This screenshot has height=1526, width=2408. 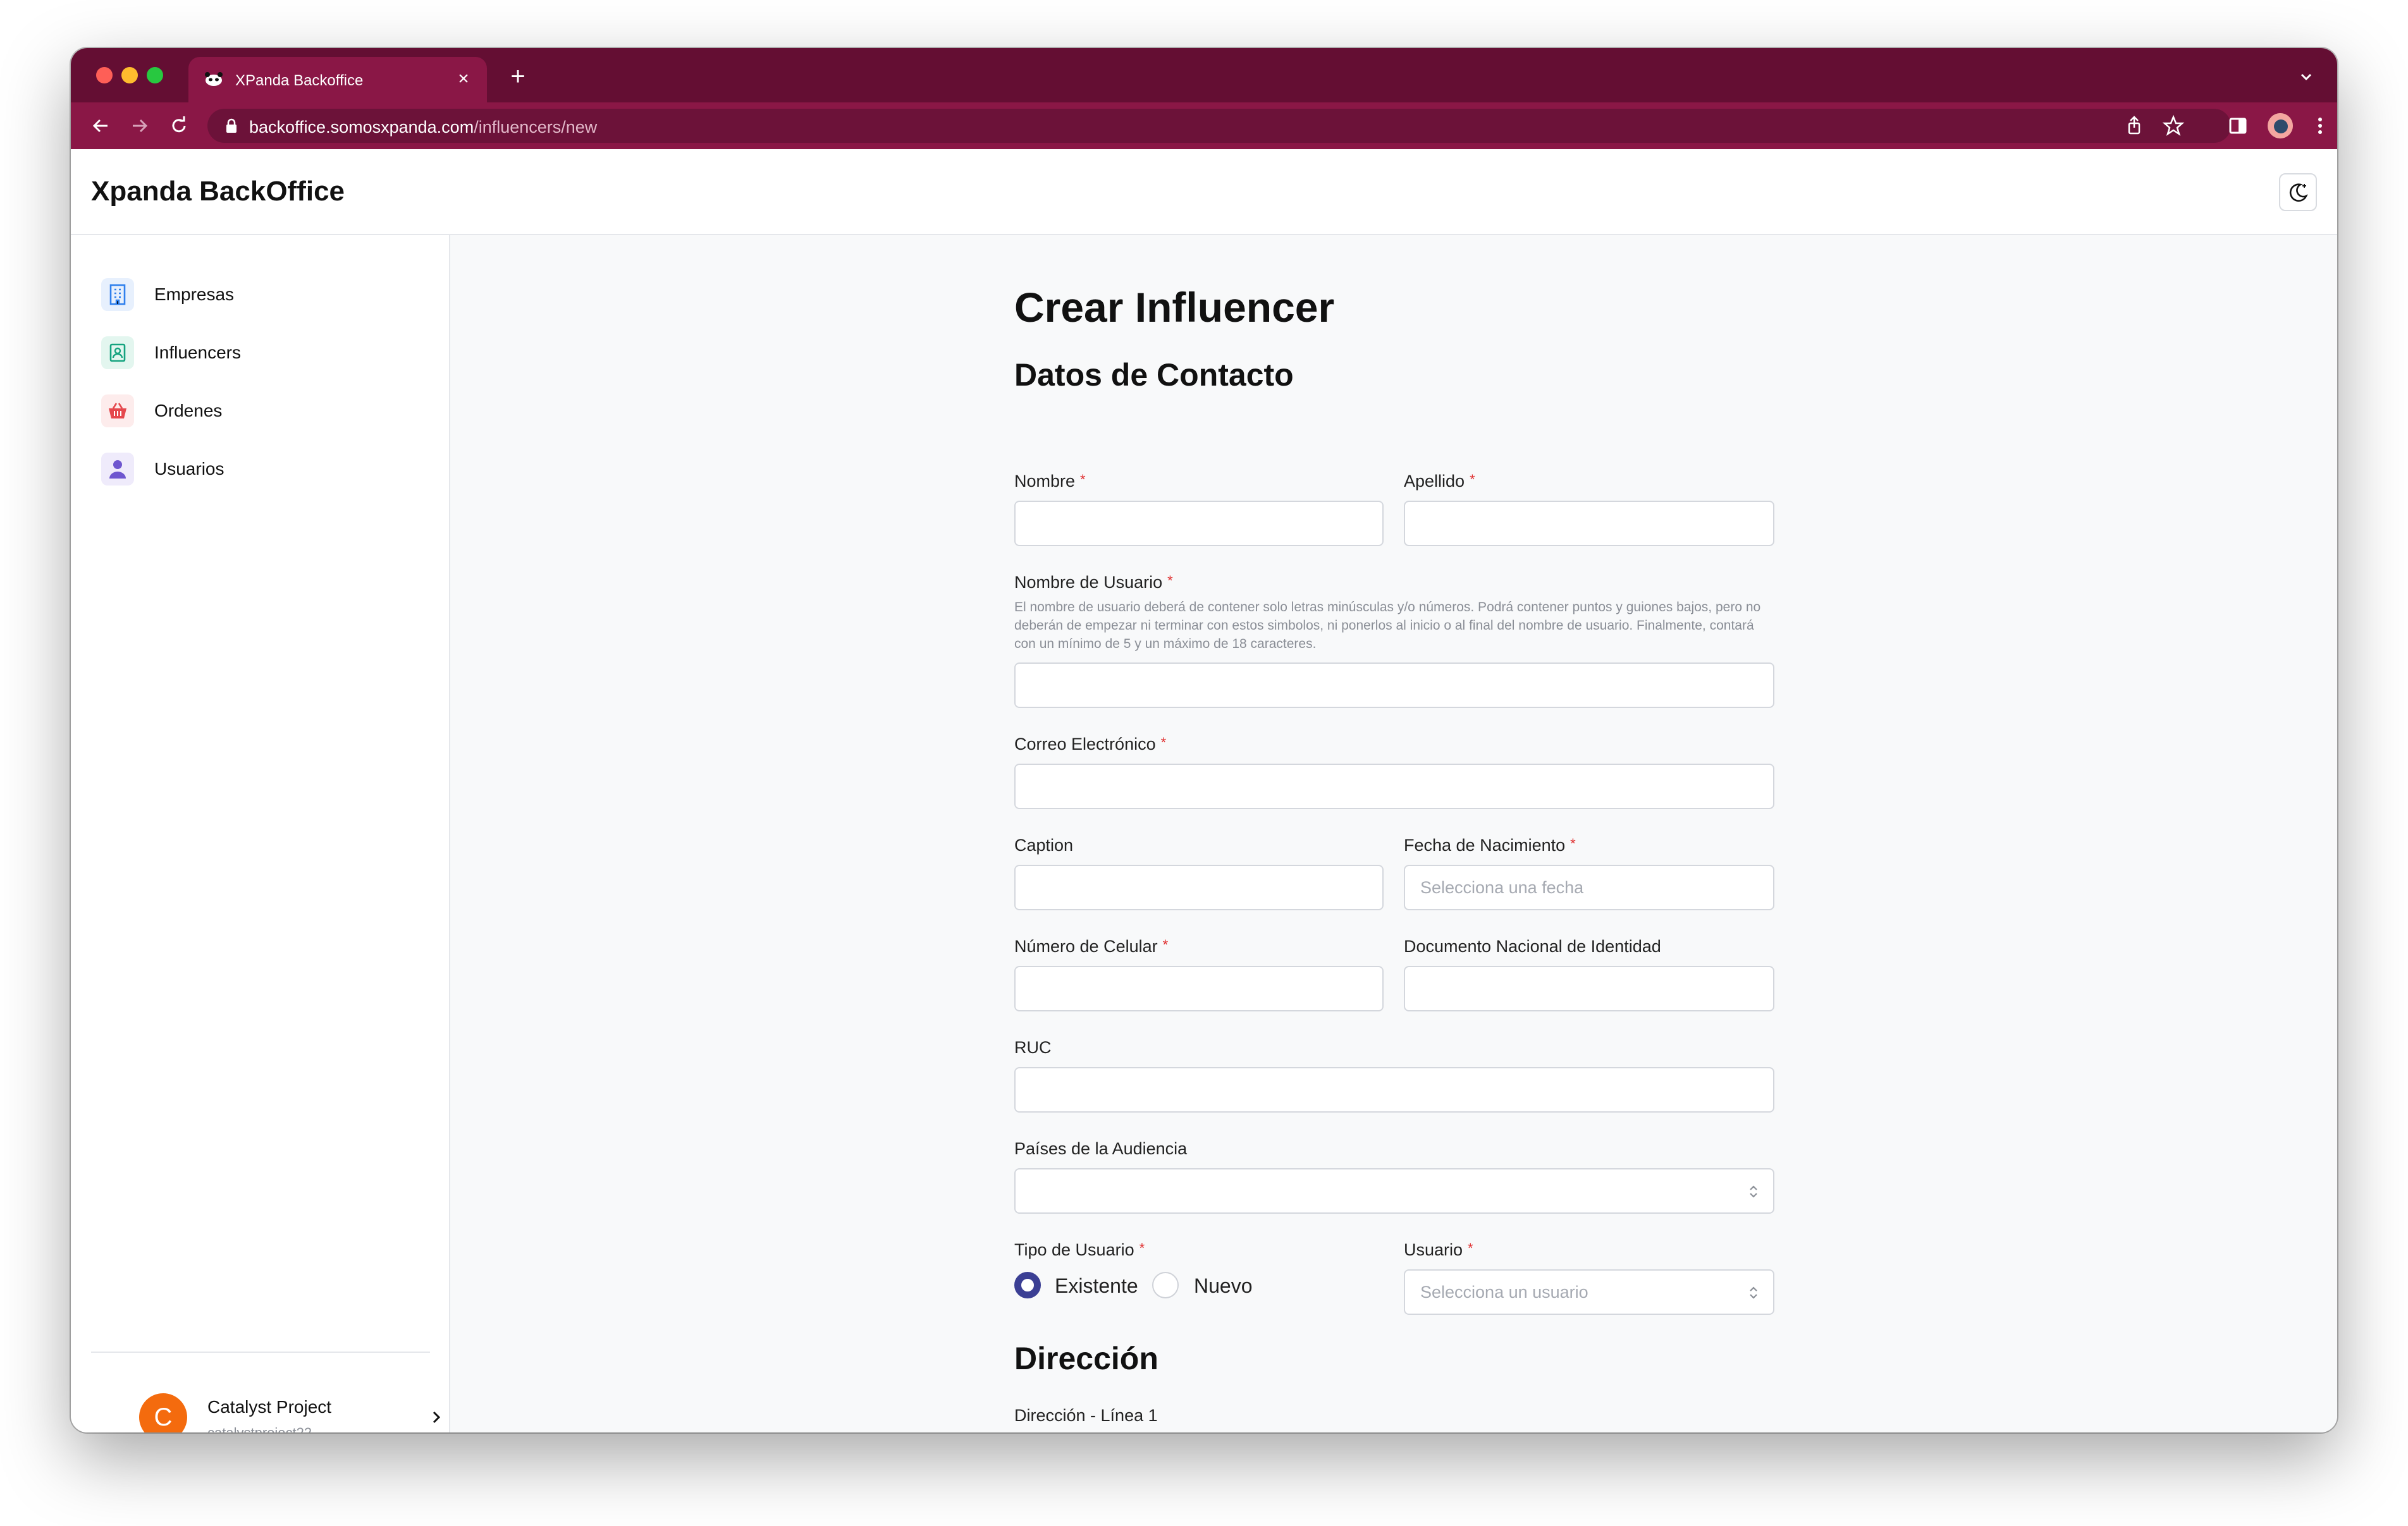 What do you see at coordinates (1154, 375) in the screenshot?
I see `section-title-contact: Datos de Contacto` at bounding box center [1154, 375].